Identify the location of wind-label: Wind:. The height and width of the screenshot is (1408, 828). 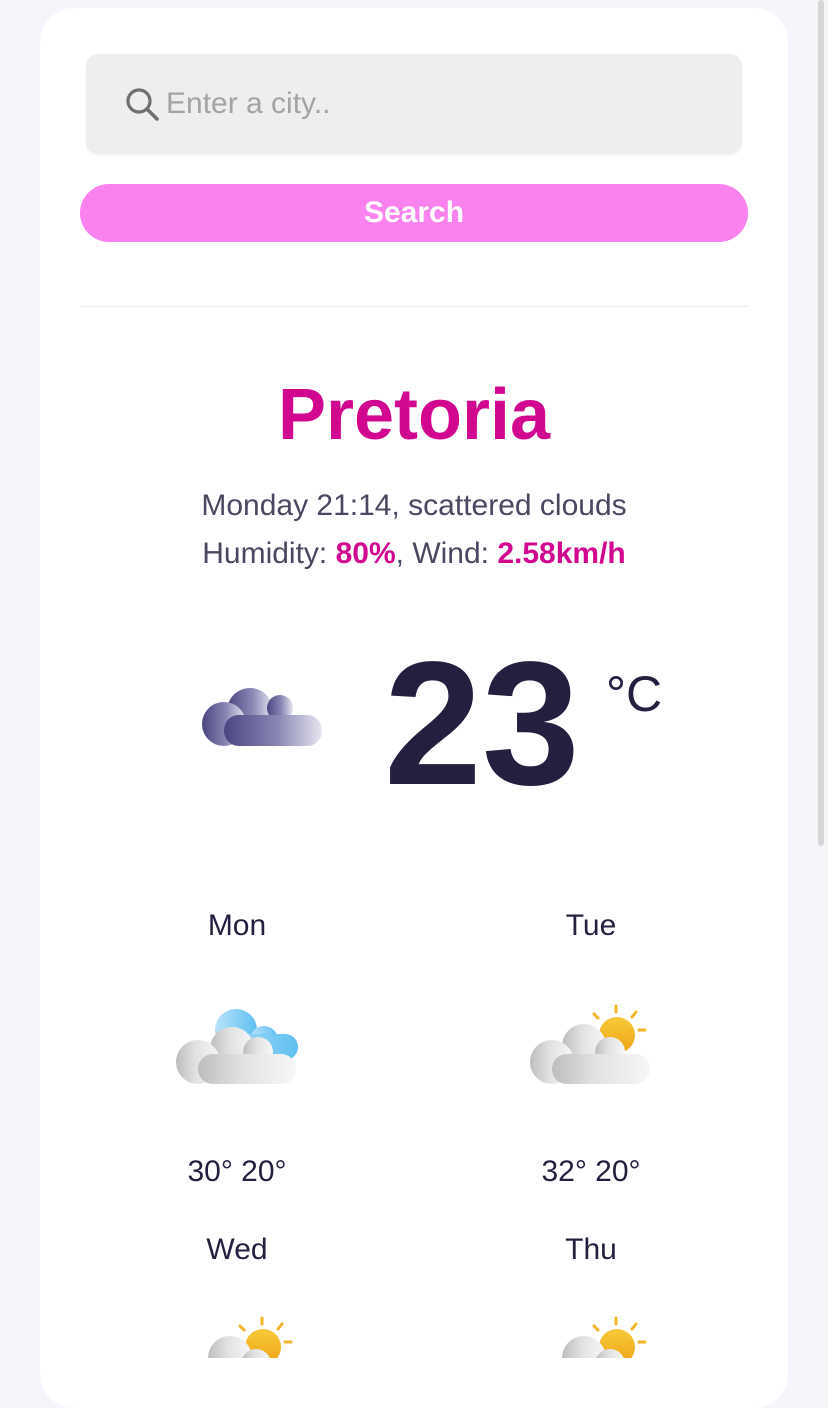
(455, 553).